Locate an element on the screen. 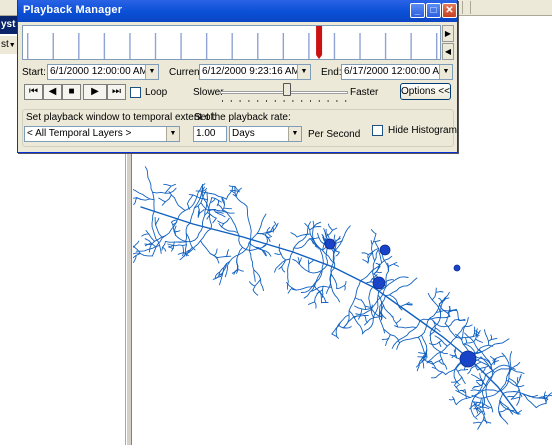 The height and width of the screenshot is (448, 552). close-button: ✕ is located at coordinates (449, 10).